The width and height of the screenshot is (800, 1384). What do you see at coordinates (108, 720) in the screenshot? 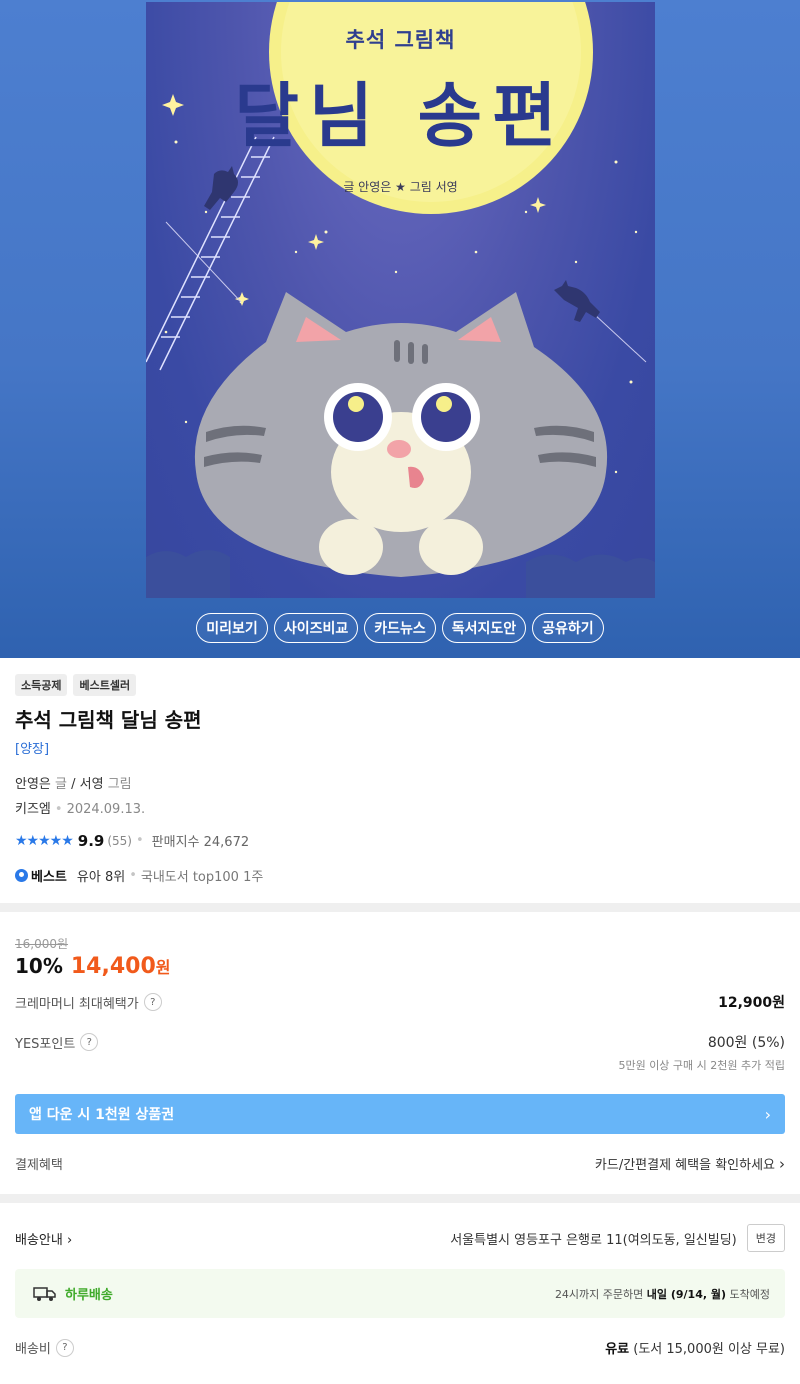
I see `product-title: 추석 그림책 달님 송편` at bounding box center [108, 720].